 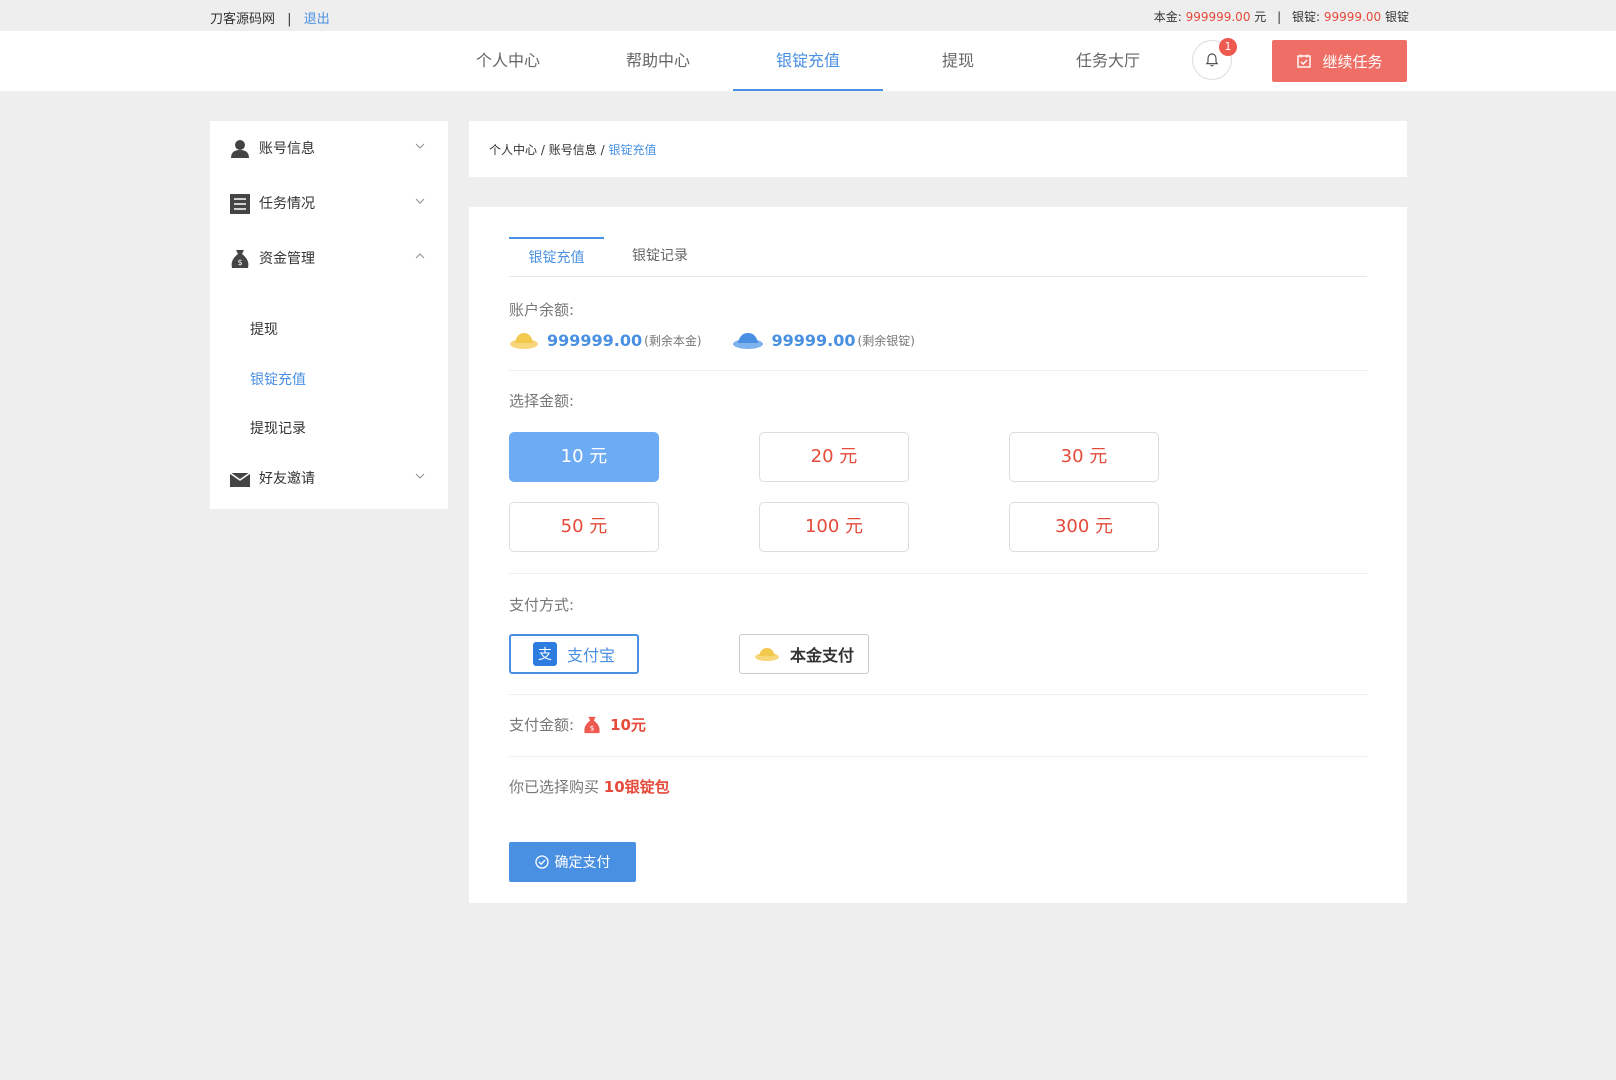 What do you see at coordinates (636, 787) in the screenshot?
I see `purchase-value: 10银锭包` at bounding box center [636, 787].